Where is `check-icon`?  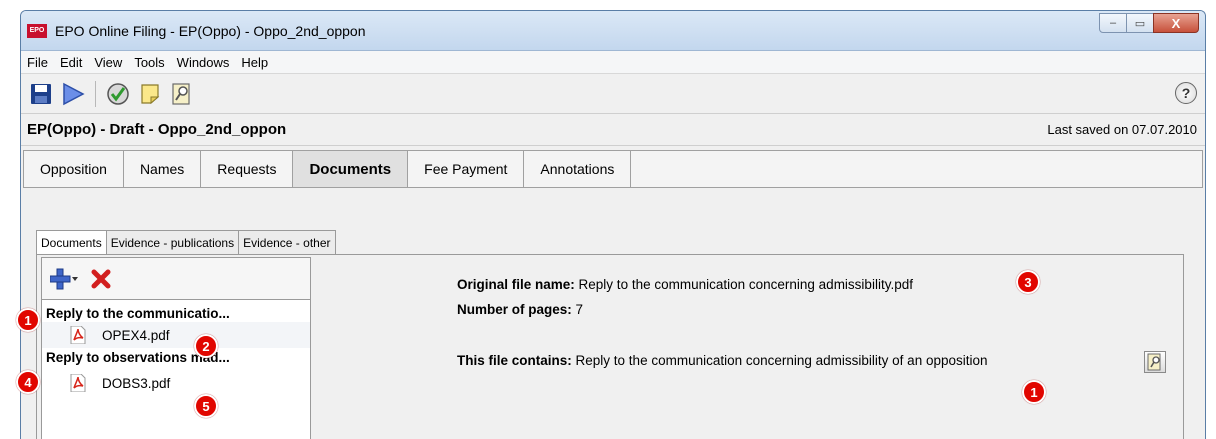 check-icon is located at coordinates (118, 93).